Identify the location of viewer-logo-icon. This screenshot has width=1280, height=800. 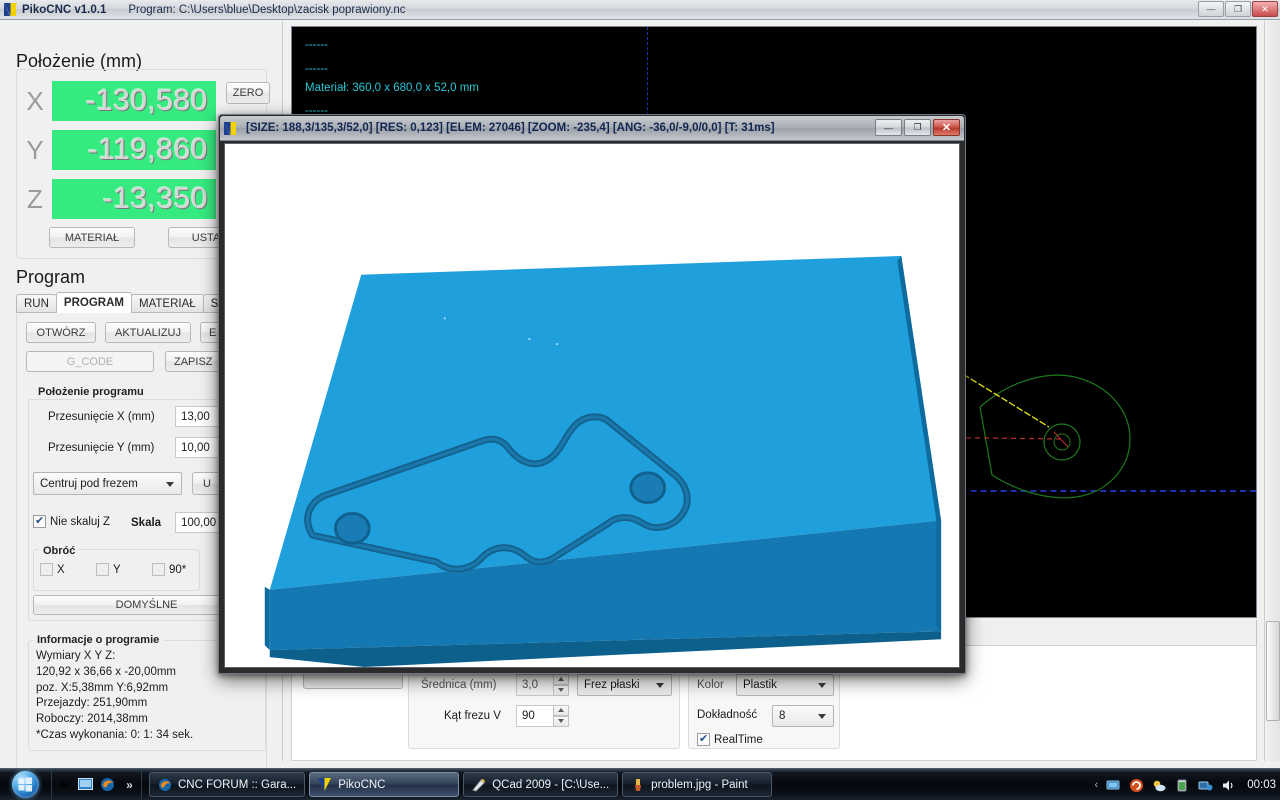
(230, 128).